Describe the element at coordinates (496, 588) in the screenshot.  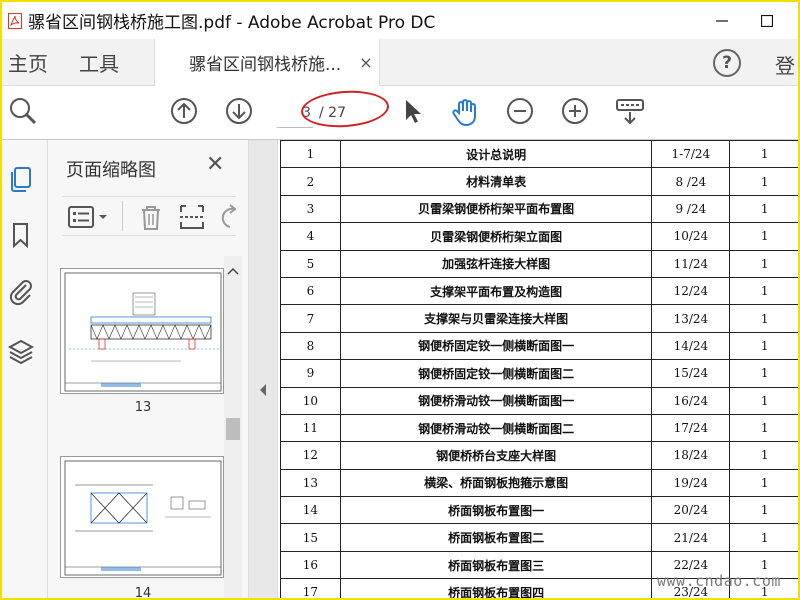
I see `drawing-name: 桥面钢板布置图四` at that location.